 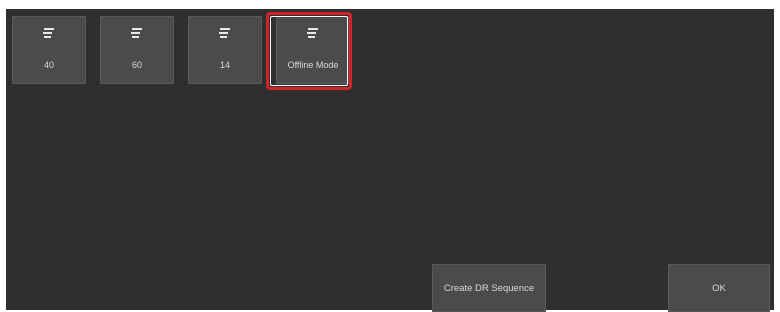 What do you see at coordinates (719, 288) in the screenshot?
I see `ok-button: OK` at bounding box center [719, 288].